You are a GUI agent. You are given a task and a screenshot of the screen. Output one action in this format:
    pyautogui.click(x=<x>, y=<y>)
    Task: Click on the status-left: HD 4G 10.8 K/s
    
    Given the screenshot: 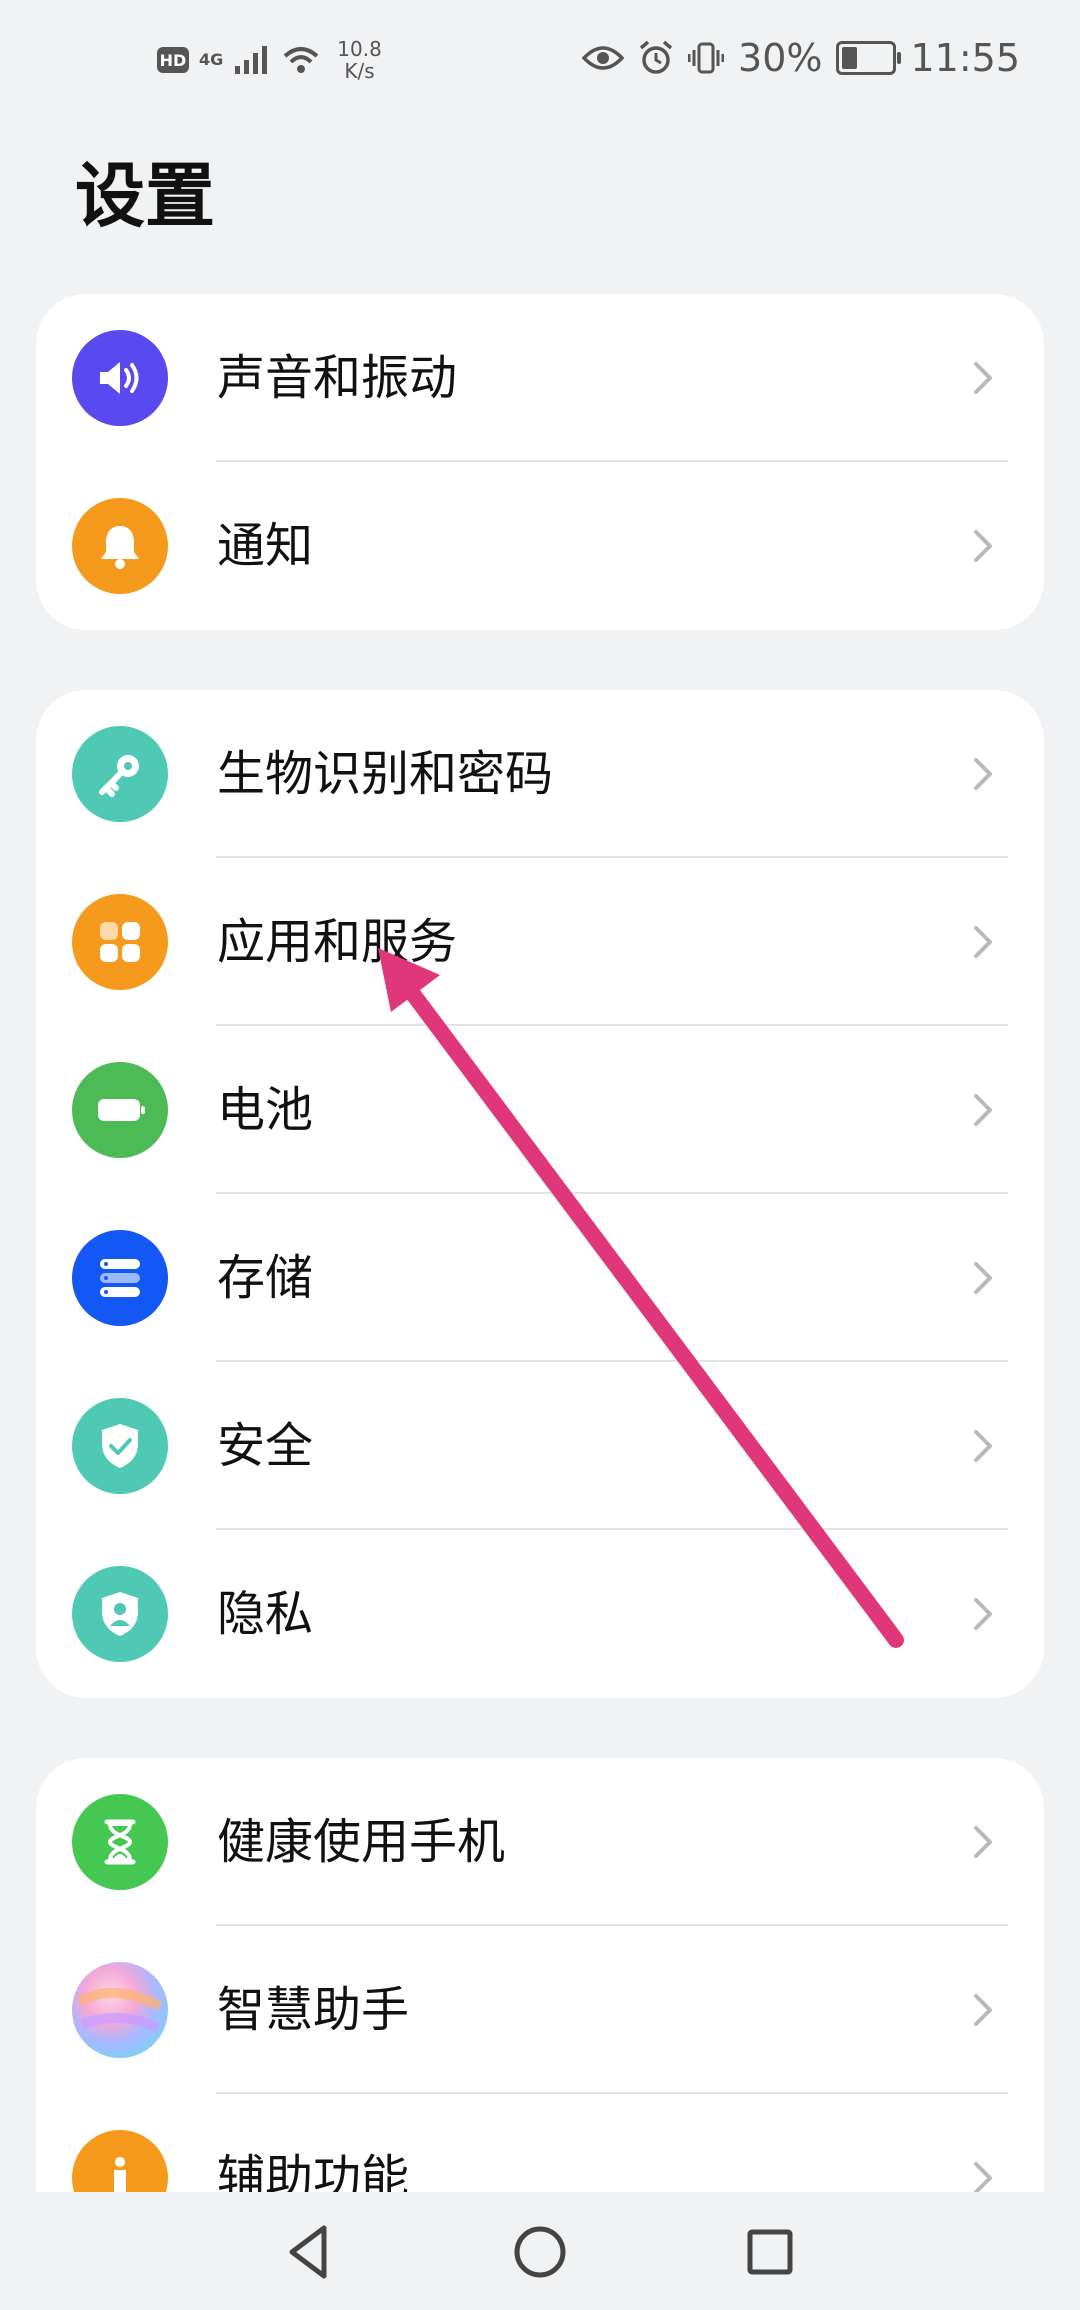 What is the action you would take?
    pyautogui.click(x=269, y=60)
    